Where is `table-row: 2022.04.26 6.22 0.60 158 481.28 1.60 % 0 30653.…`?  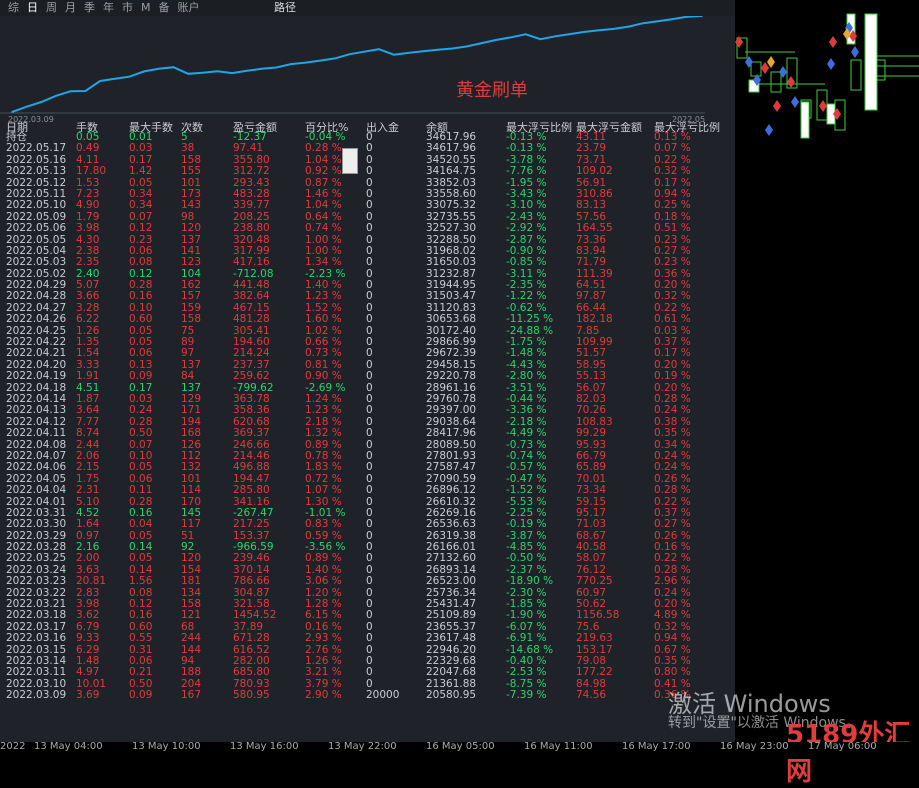 table-row: 2022.04.26 6.22 0.60 158 481.28 1.60 % 0 30653.… is located at coordinates (367, 319).